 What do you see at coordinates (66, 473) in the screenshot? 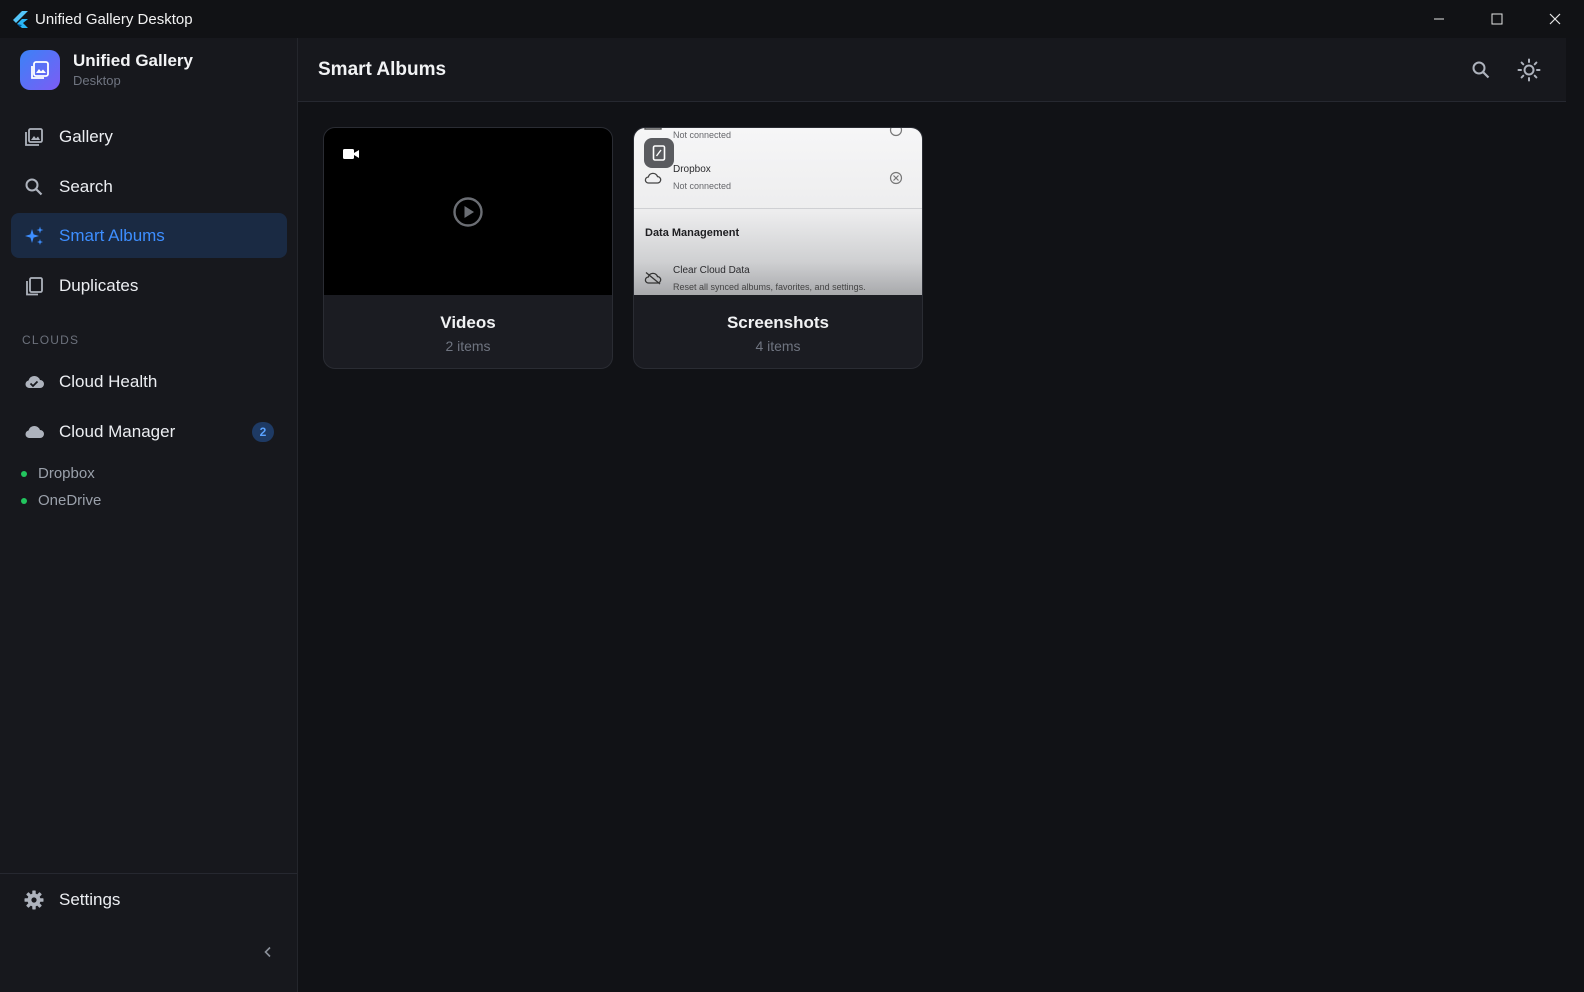
I see `cloud-link-label: Dropbox` at bounding box center [66, 473].